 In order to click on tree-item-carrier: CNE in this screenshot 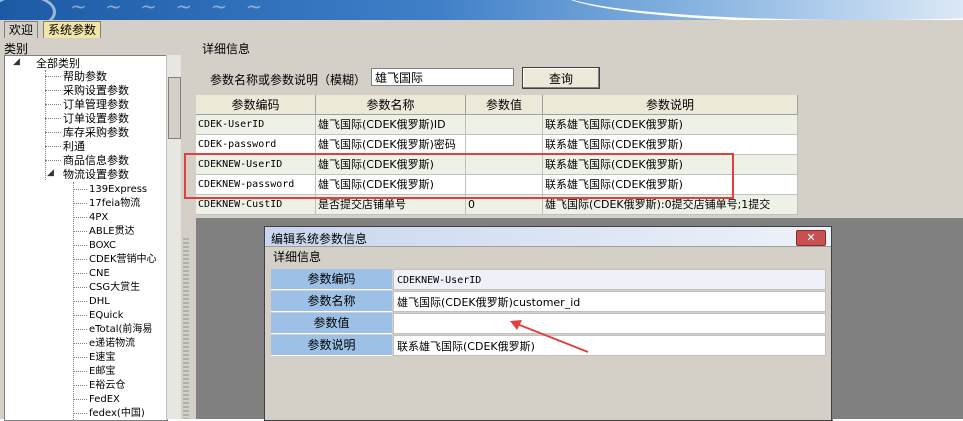, I will do `click(99, 273)`.